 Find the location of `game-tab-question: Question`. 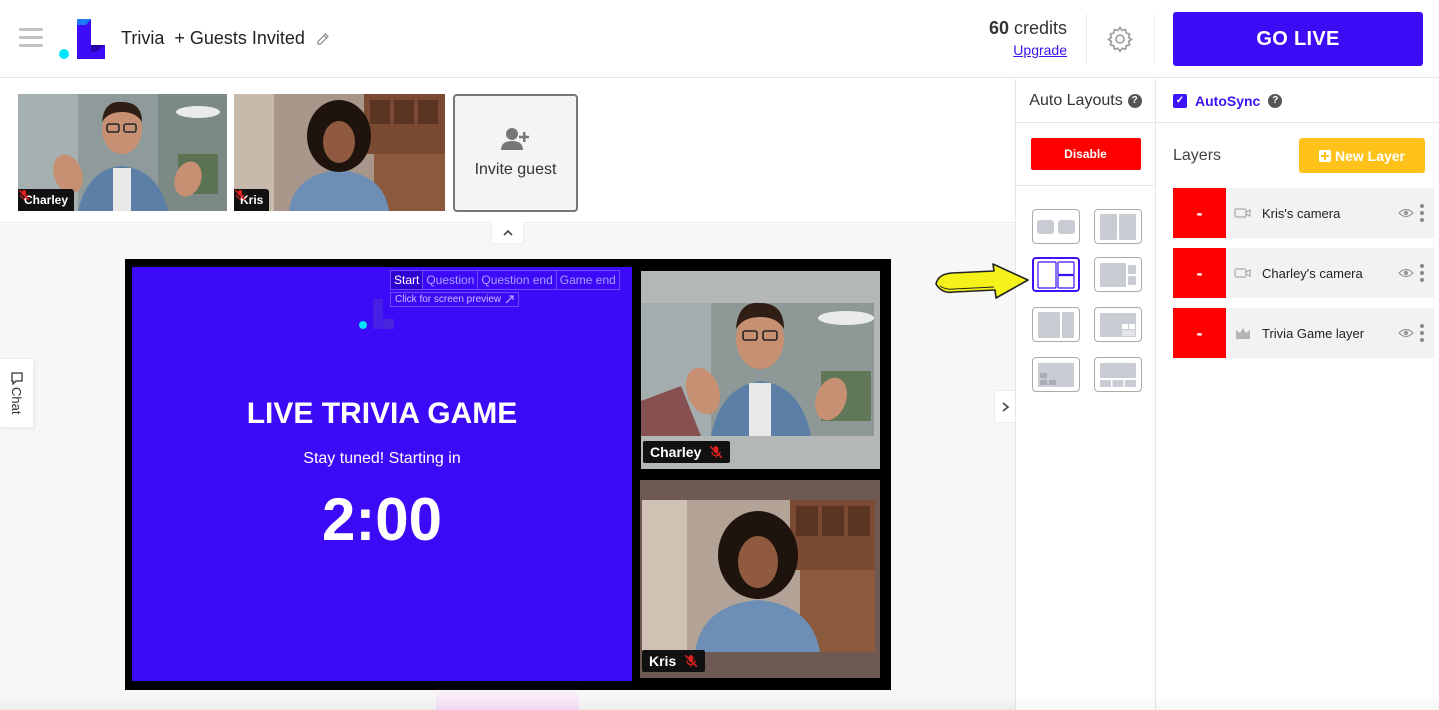

game-tab-question: Question is located at coordinates (451, 280).